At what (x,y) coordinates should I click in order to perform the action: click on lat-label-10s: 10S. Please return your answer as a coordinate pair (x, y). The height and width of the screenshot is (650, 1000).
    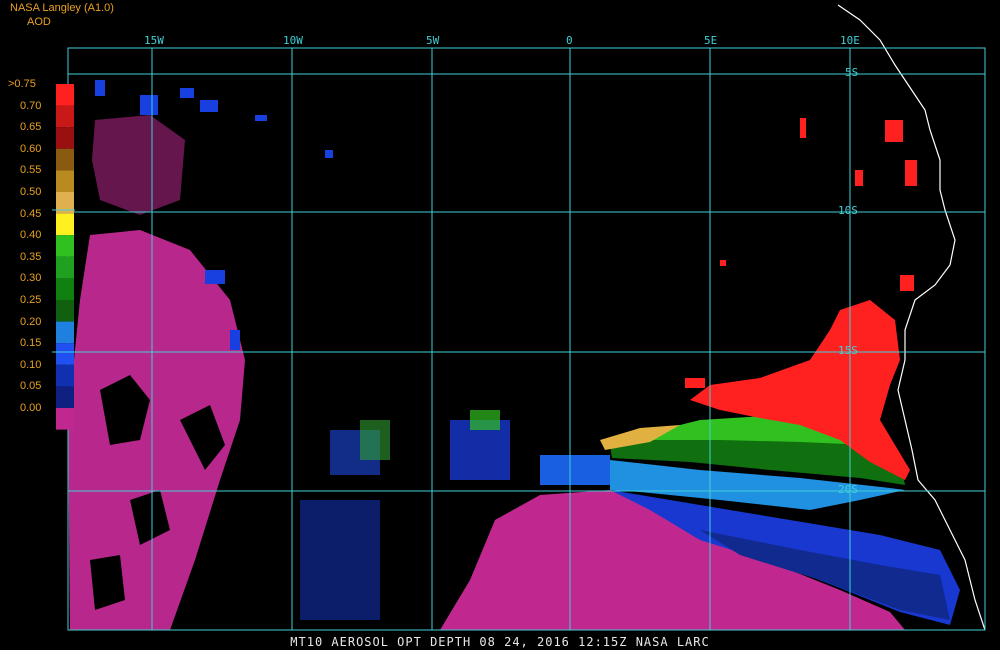
    Looking at the image, I should click on (848, 210).